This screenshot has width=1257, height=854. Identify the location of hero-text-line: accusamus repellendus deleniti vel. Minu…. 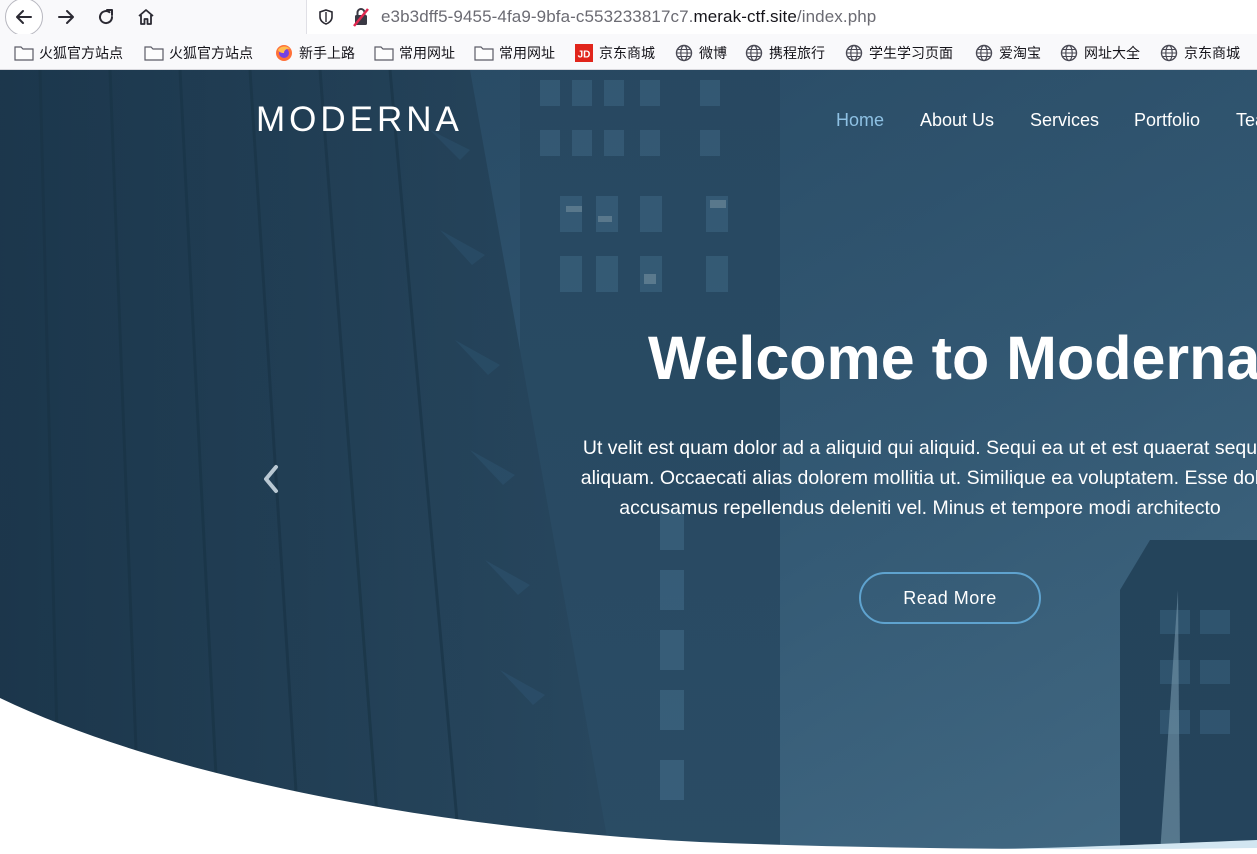
(920, 508).